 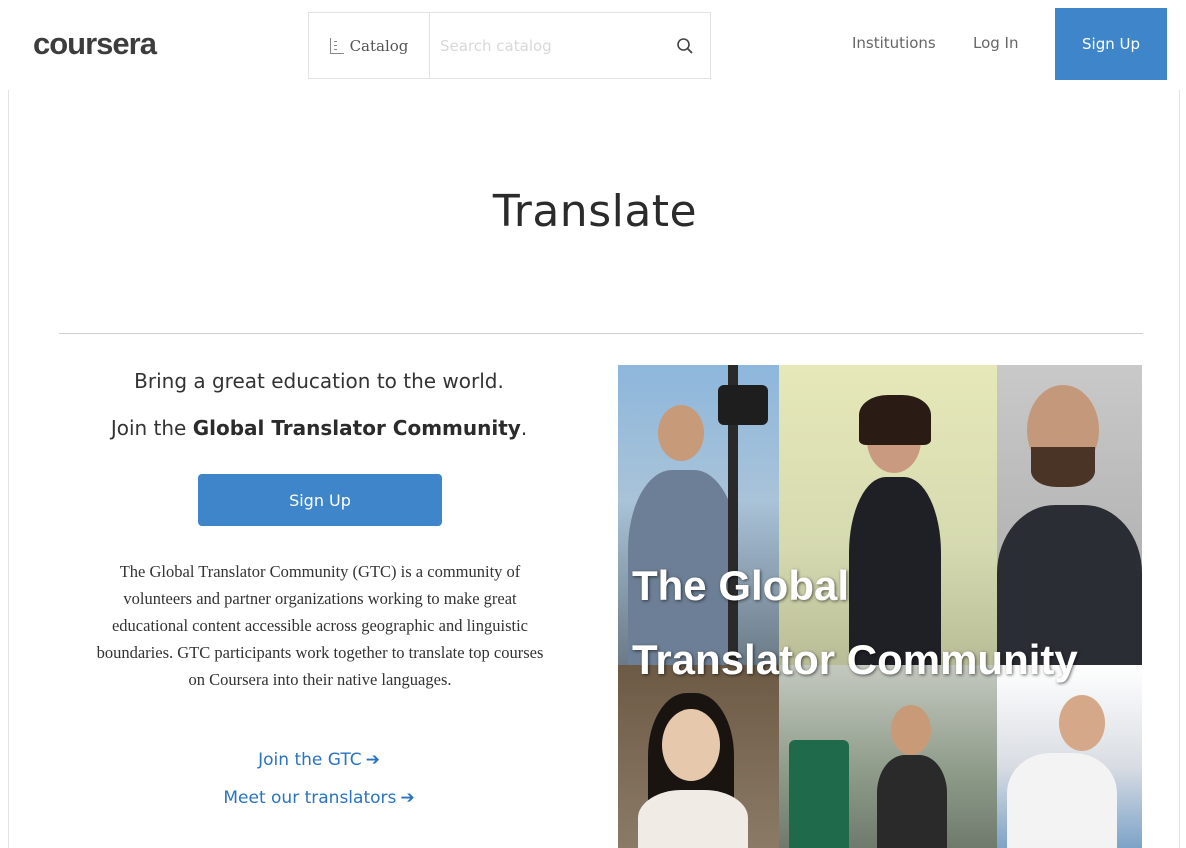 I want to click on join-gtc-link: Join the GTC ➔, so click(x=319, y=760).